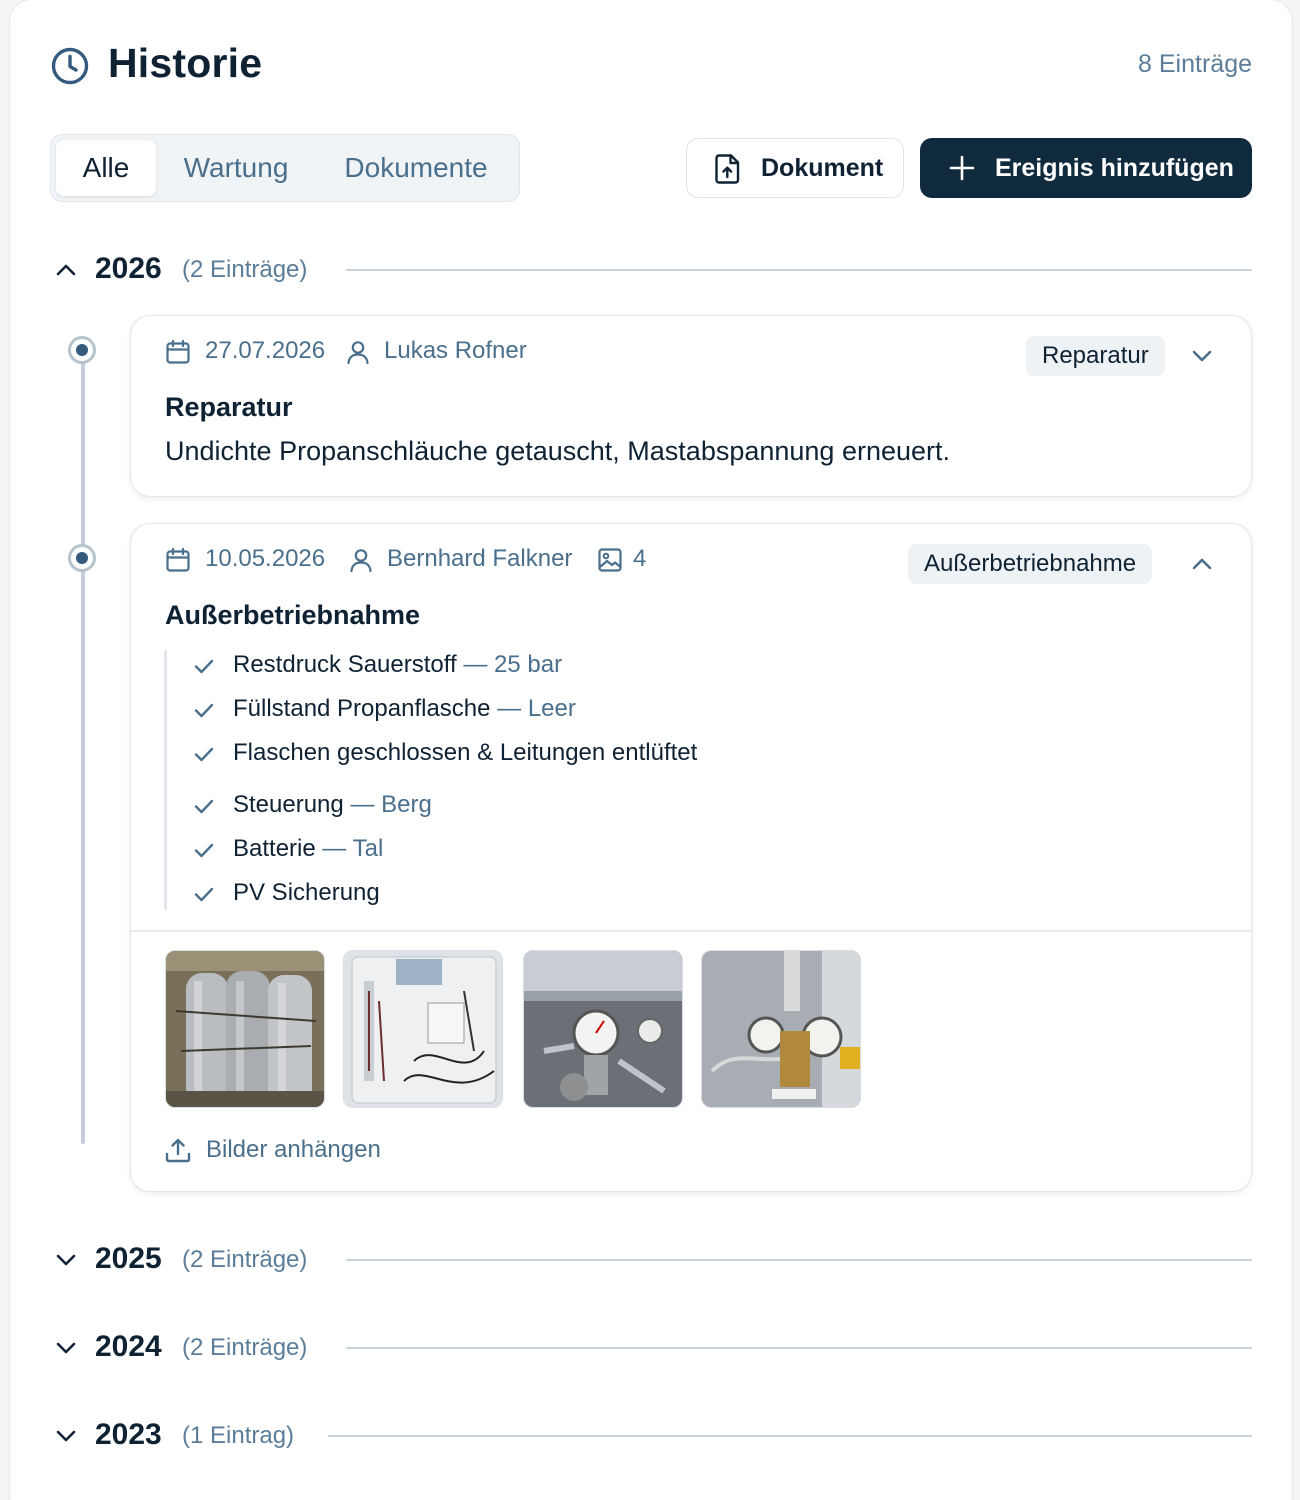 The width and height of the screenshot is (1300, 1500). What do you see at coordinates (128, 269) in the screenshot?
I see `year-2026-label: 2026` at bounding box center [128, 269].